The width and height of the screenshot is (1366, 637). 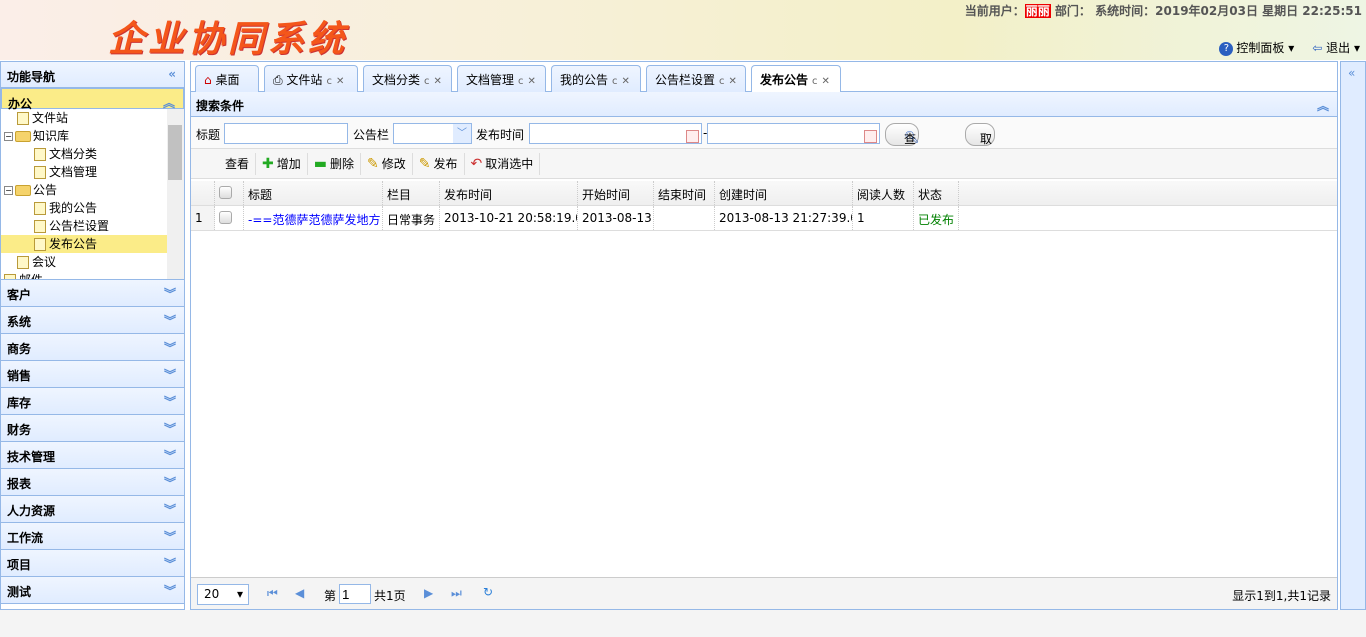 I want to click on tab: 文档管理 c ✕, so click(x=501, y=78).